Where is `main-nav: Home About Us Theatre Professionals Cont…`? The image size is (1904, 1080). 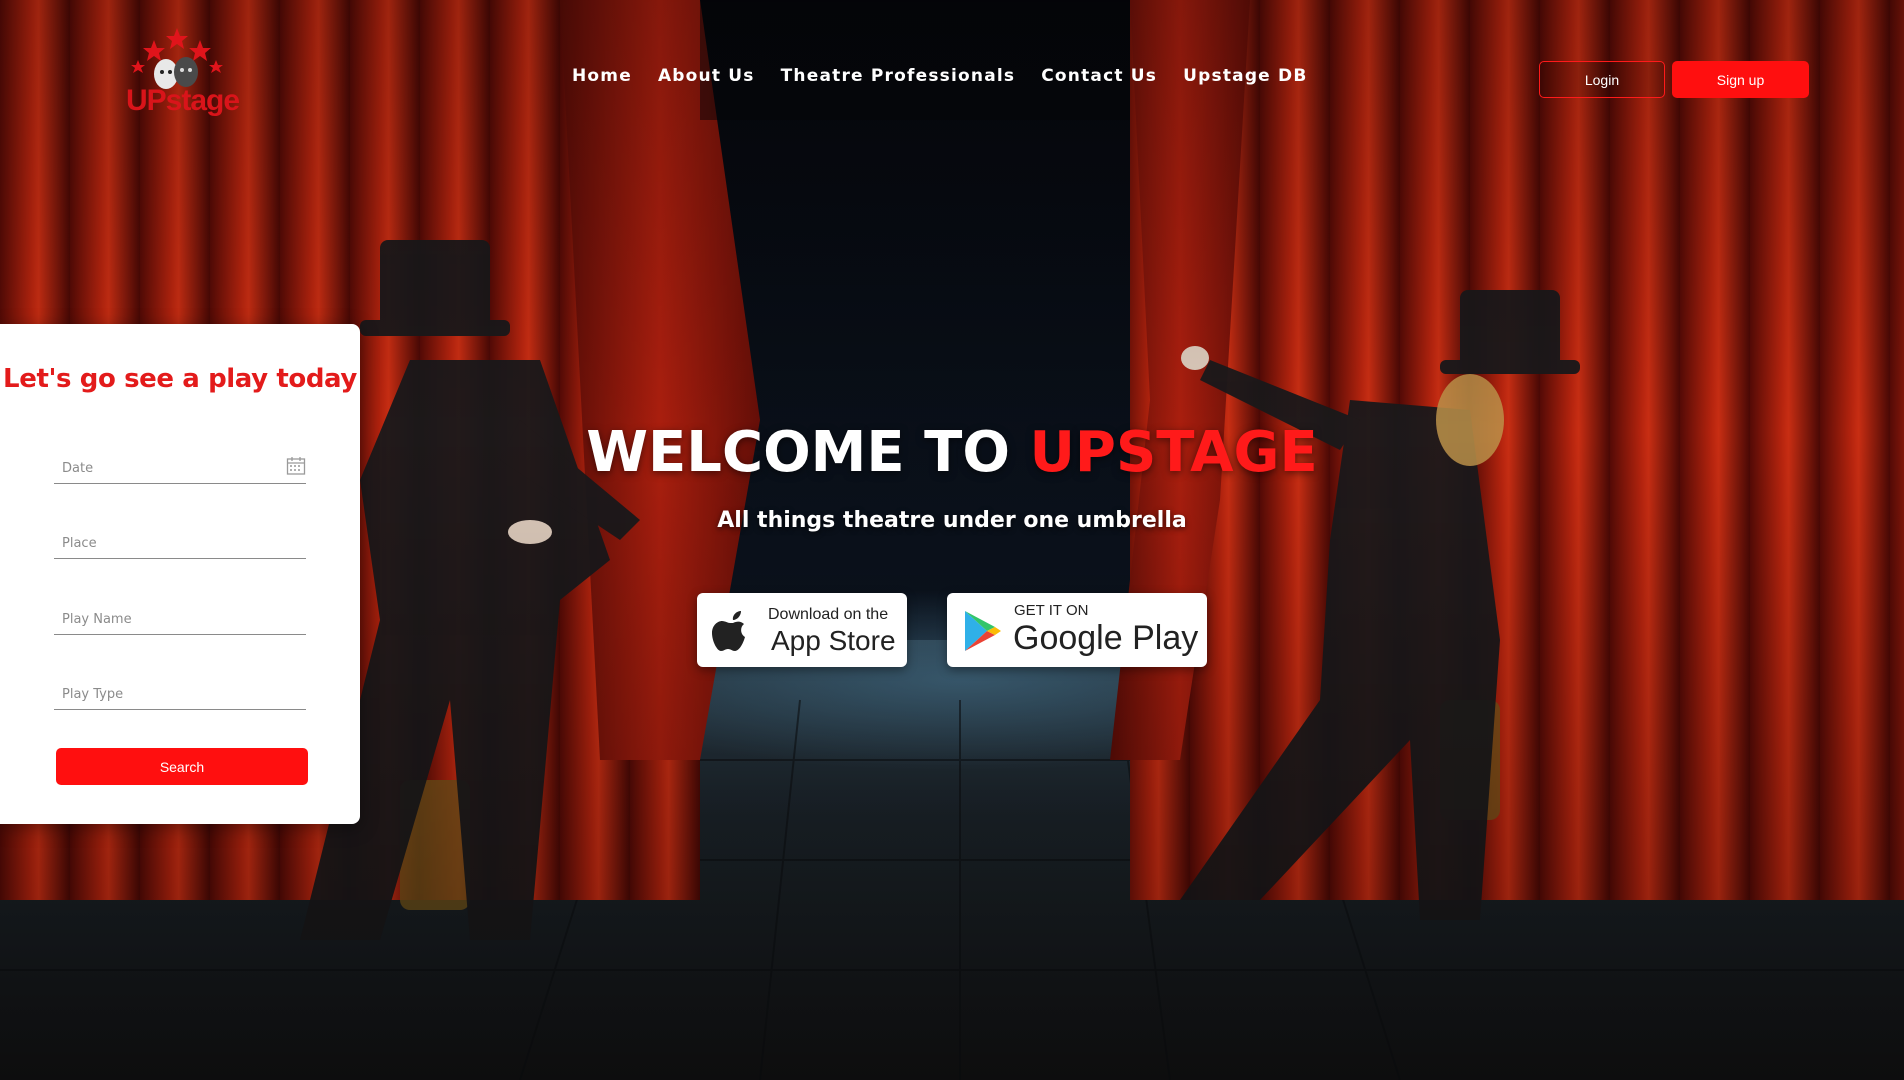 main-nav: Home About Us Theatre Professionals Cont… is located at coordinates (953, 76).